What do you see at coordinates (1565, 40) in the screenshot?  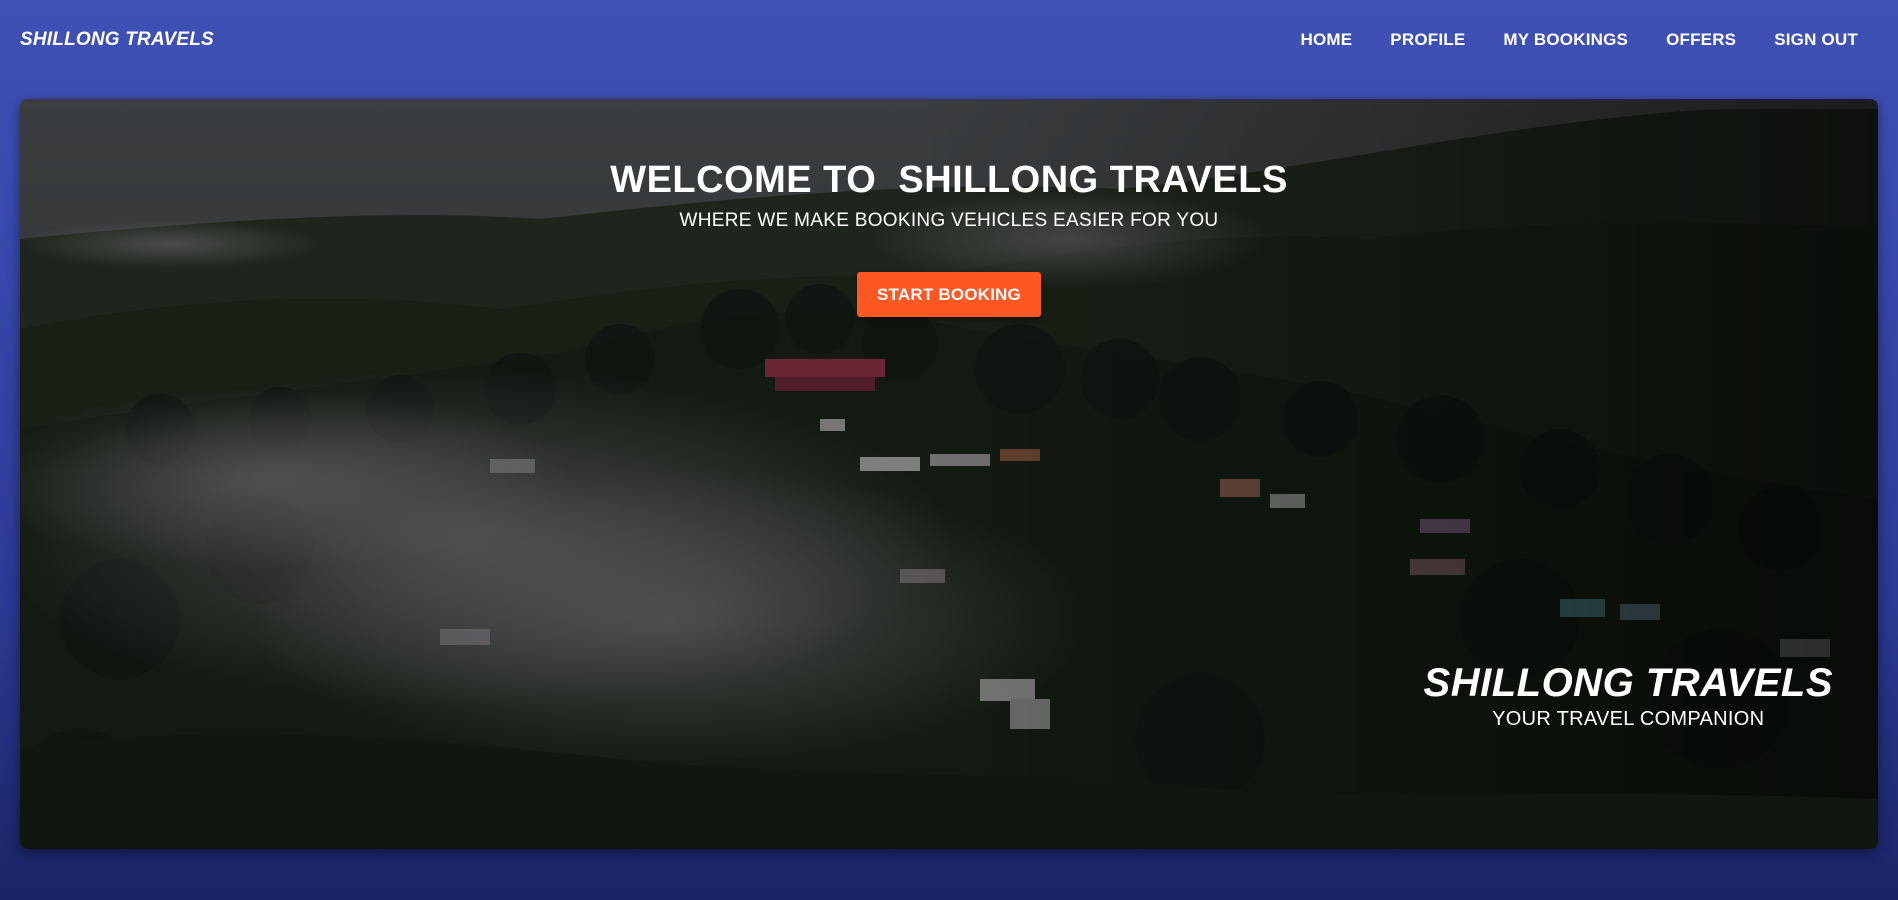 I see `nav-my-bookings: MY BOOKINGS` at bounding box center [1565, 40].